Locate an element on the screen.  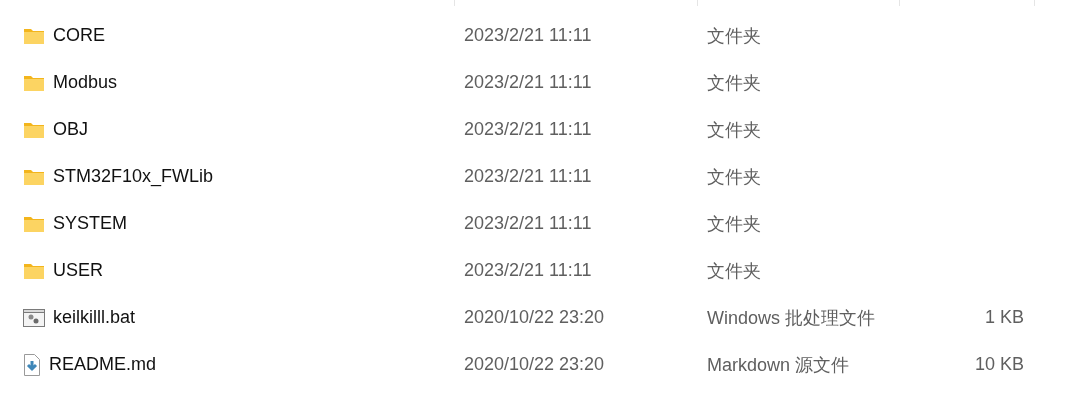
file-name: CORE is located at coordinates (79, 35).